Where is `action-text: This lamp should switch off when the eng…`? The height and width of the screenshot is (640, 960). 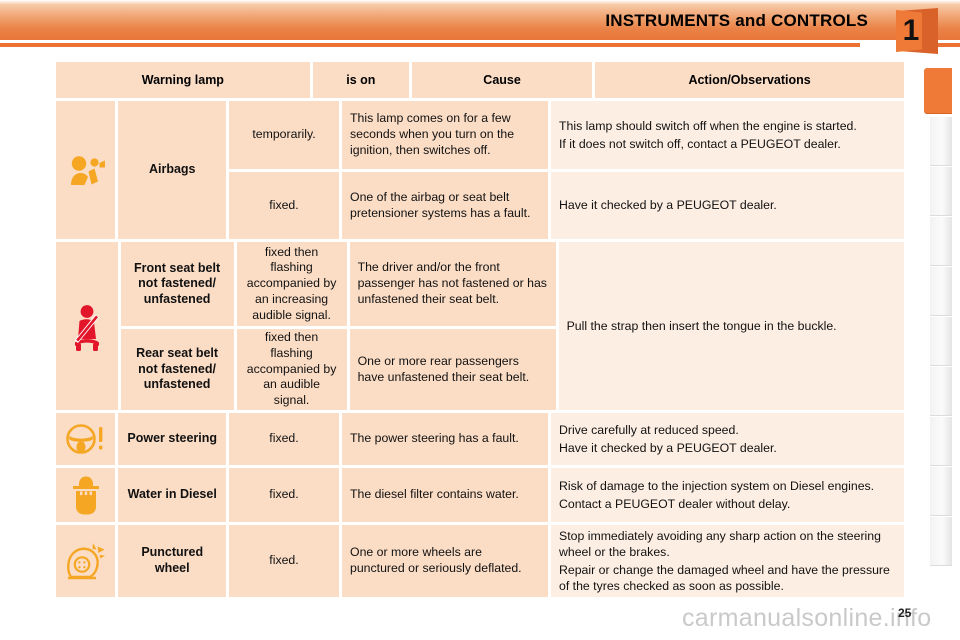 action-text: This lamp should switch off when the eng… is located at coordinates (727, 135).